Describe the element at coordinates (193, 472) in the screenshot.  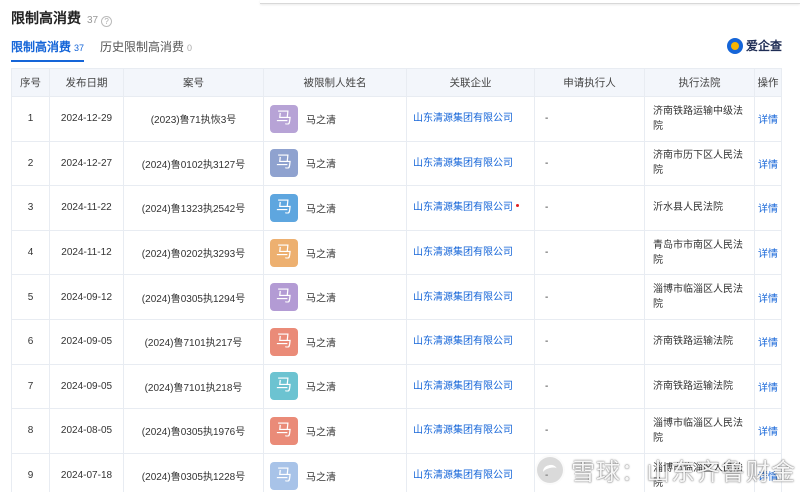
I see `cell-case-number: (2024)鲁0305执1228号` at that location.